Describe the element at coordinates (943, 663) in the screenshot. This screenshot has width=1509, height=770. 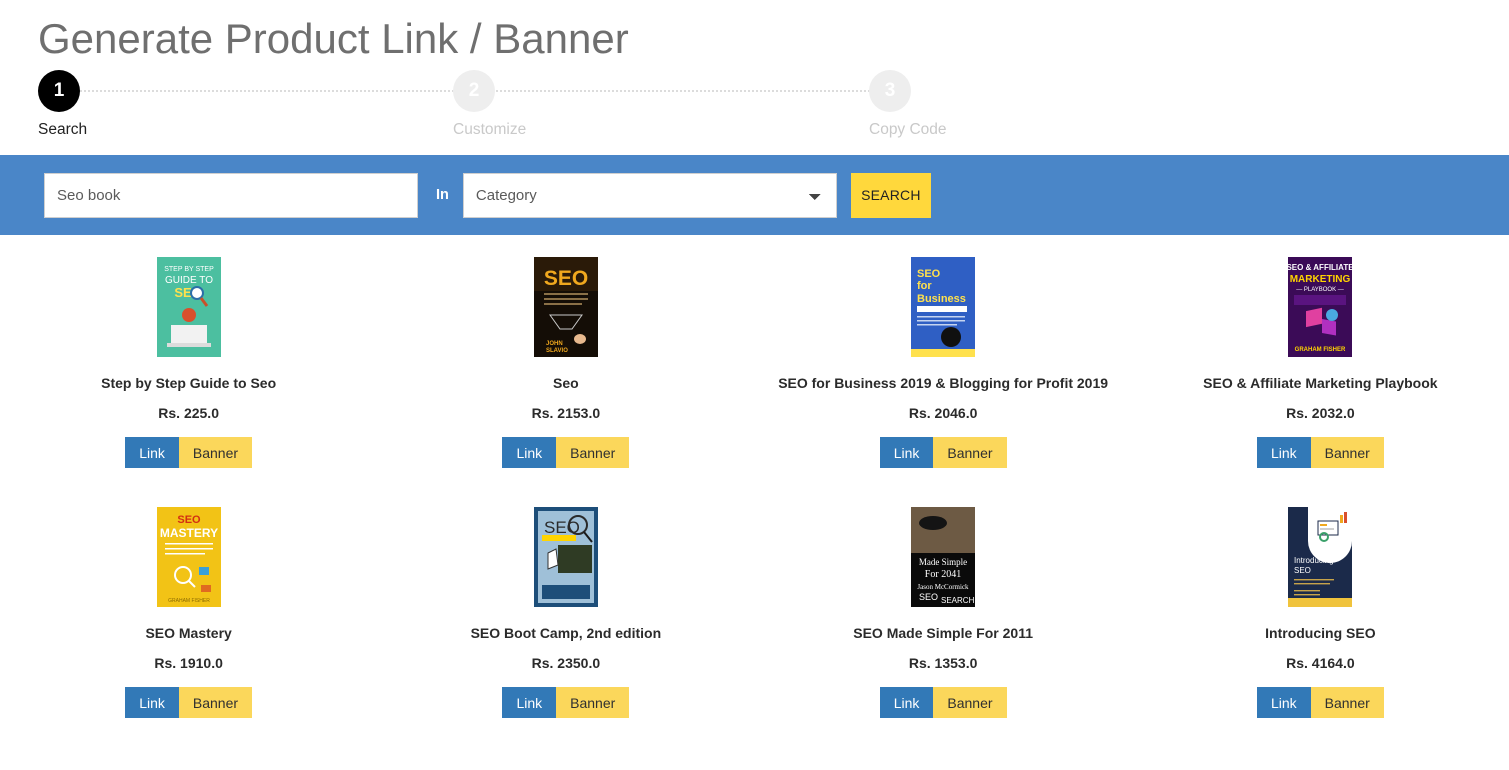
I see `product-price: Rs. 1353.0` at that location.